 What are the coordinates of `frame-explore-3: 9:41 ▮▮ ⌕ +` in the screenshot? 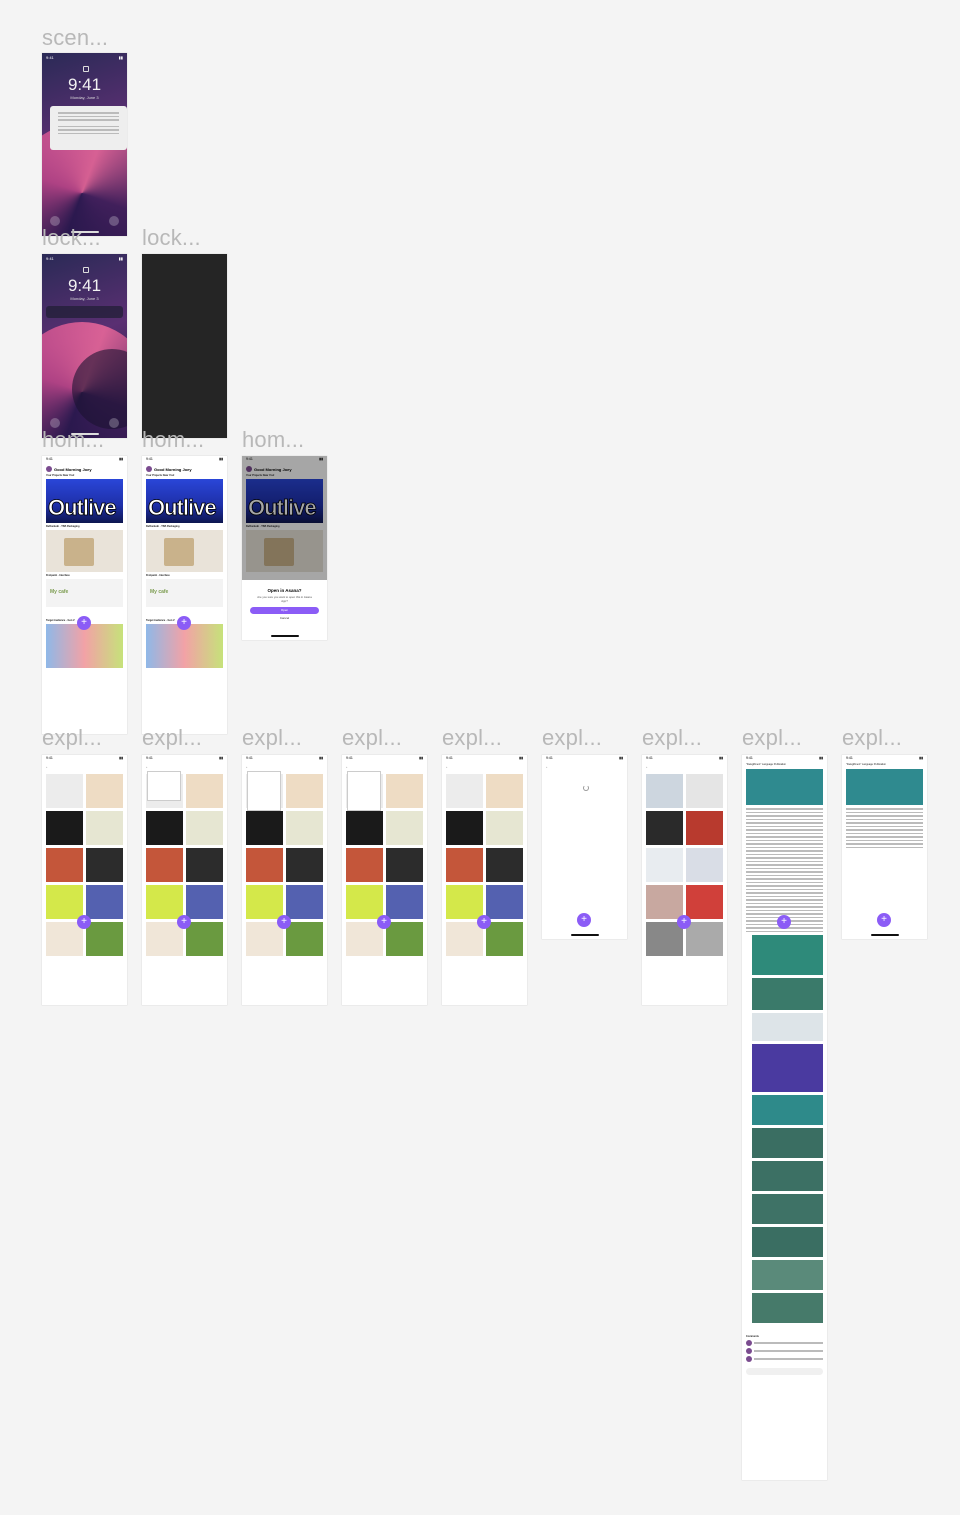 It's located at (284, 880).